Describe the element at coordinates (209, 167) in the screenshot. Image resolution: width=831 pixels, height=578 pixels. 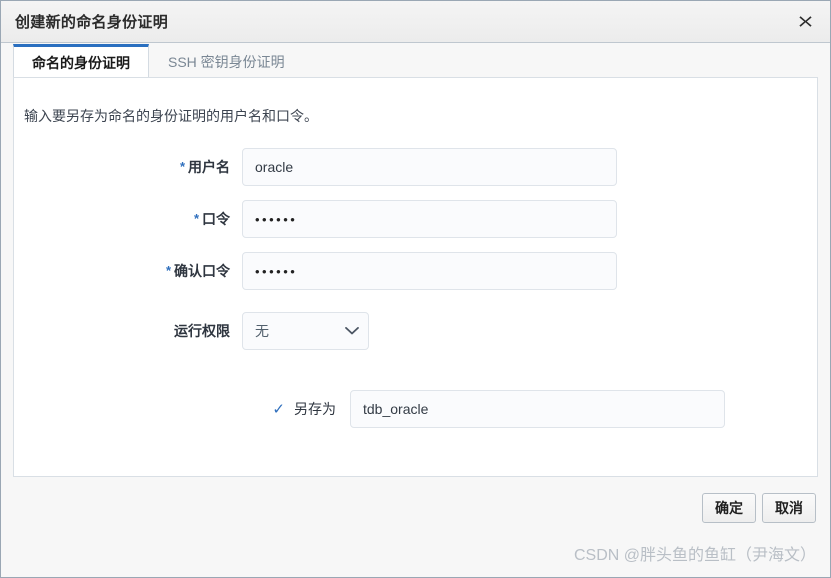
I see `username-label-text: 用户名` at that location.